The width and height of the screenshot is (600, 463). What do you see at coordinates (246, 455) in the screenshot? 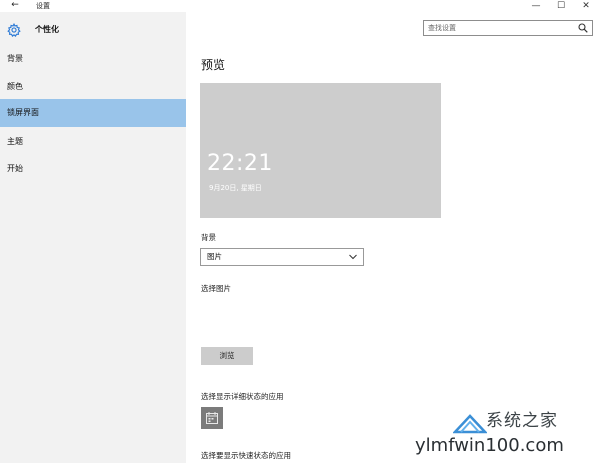
I see `quick-status-label: 选择要显示快速状态的应用` at bounding box center [246, 455].